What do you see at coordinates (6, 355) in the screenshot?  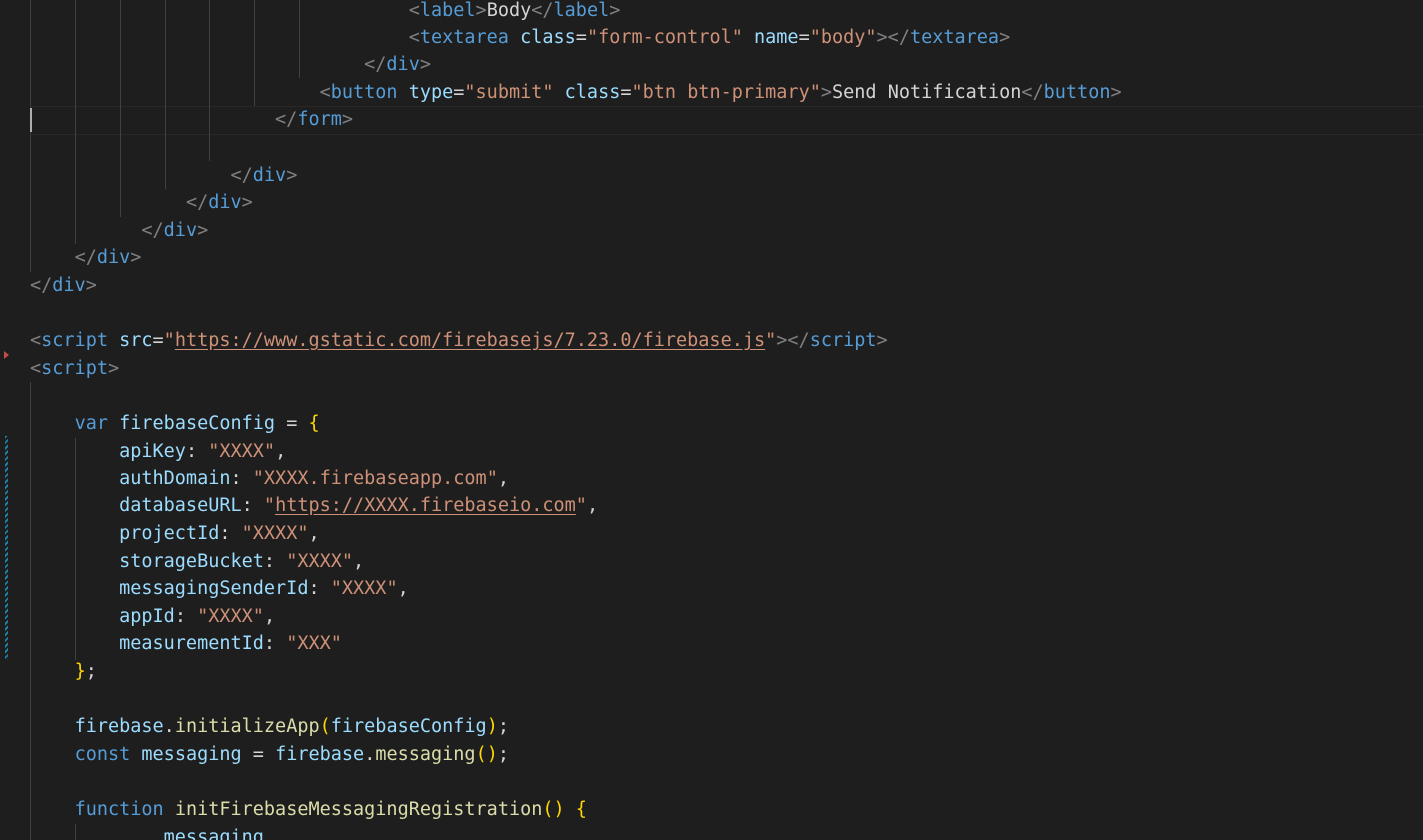 I see `fold-arrow-icon` at bounding box center [6, 355].